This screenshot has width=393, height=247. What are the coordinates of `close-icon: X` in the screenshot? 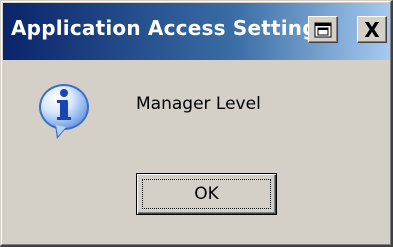 It's located at (372, 29).